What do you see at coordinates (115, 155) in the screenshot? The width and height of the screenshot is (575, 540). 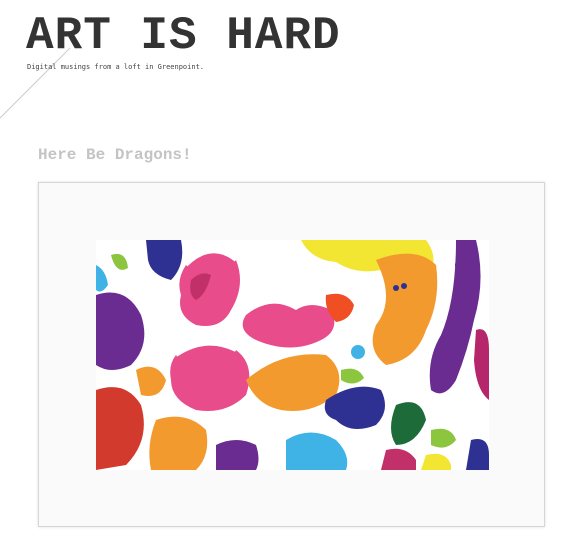 I see `post-title: Here Be Dragons!` at bounding box center [115, 155].